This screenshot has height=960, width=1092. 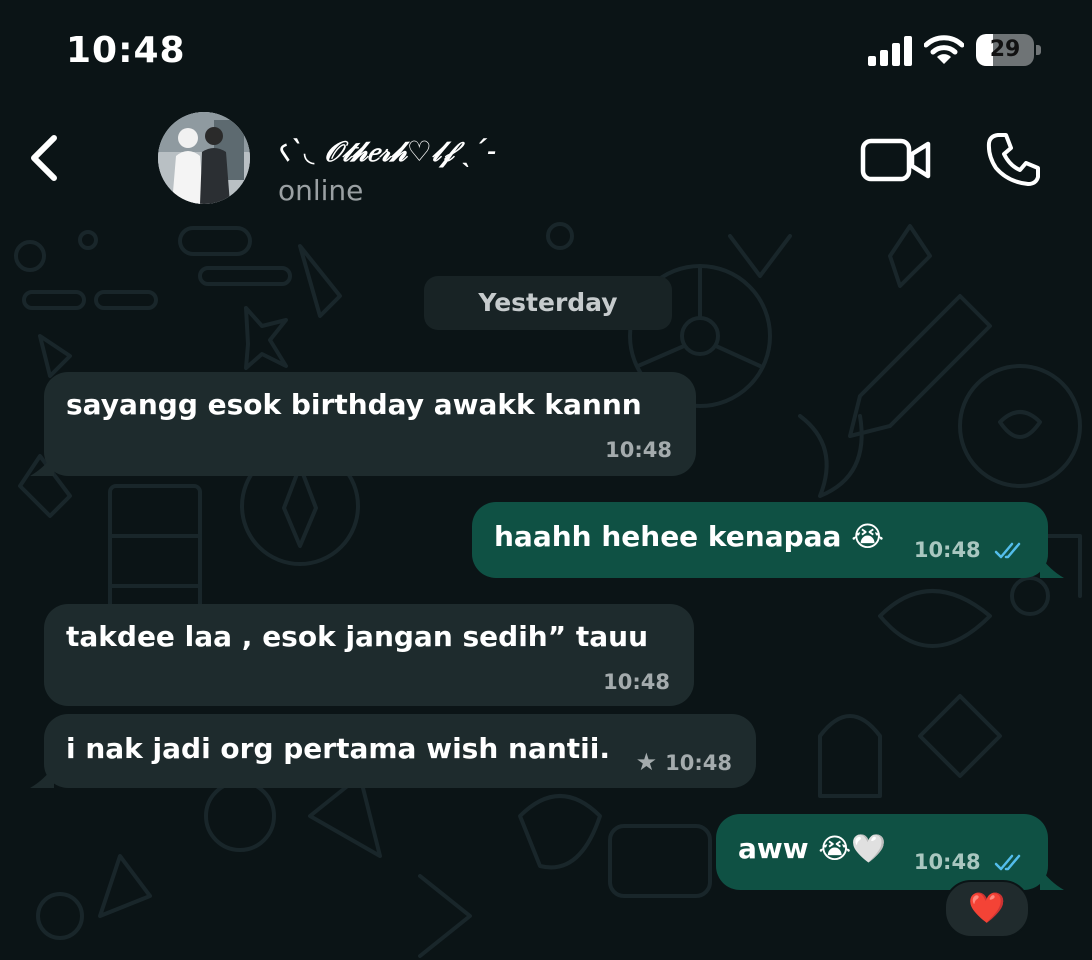 What do you see at coordinates (338, 748) in the screenshot?
I see `message-text: i nak jadi org pertama wish nantii.` at bounding box center [338, 748].